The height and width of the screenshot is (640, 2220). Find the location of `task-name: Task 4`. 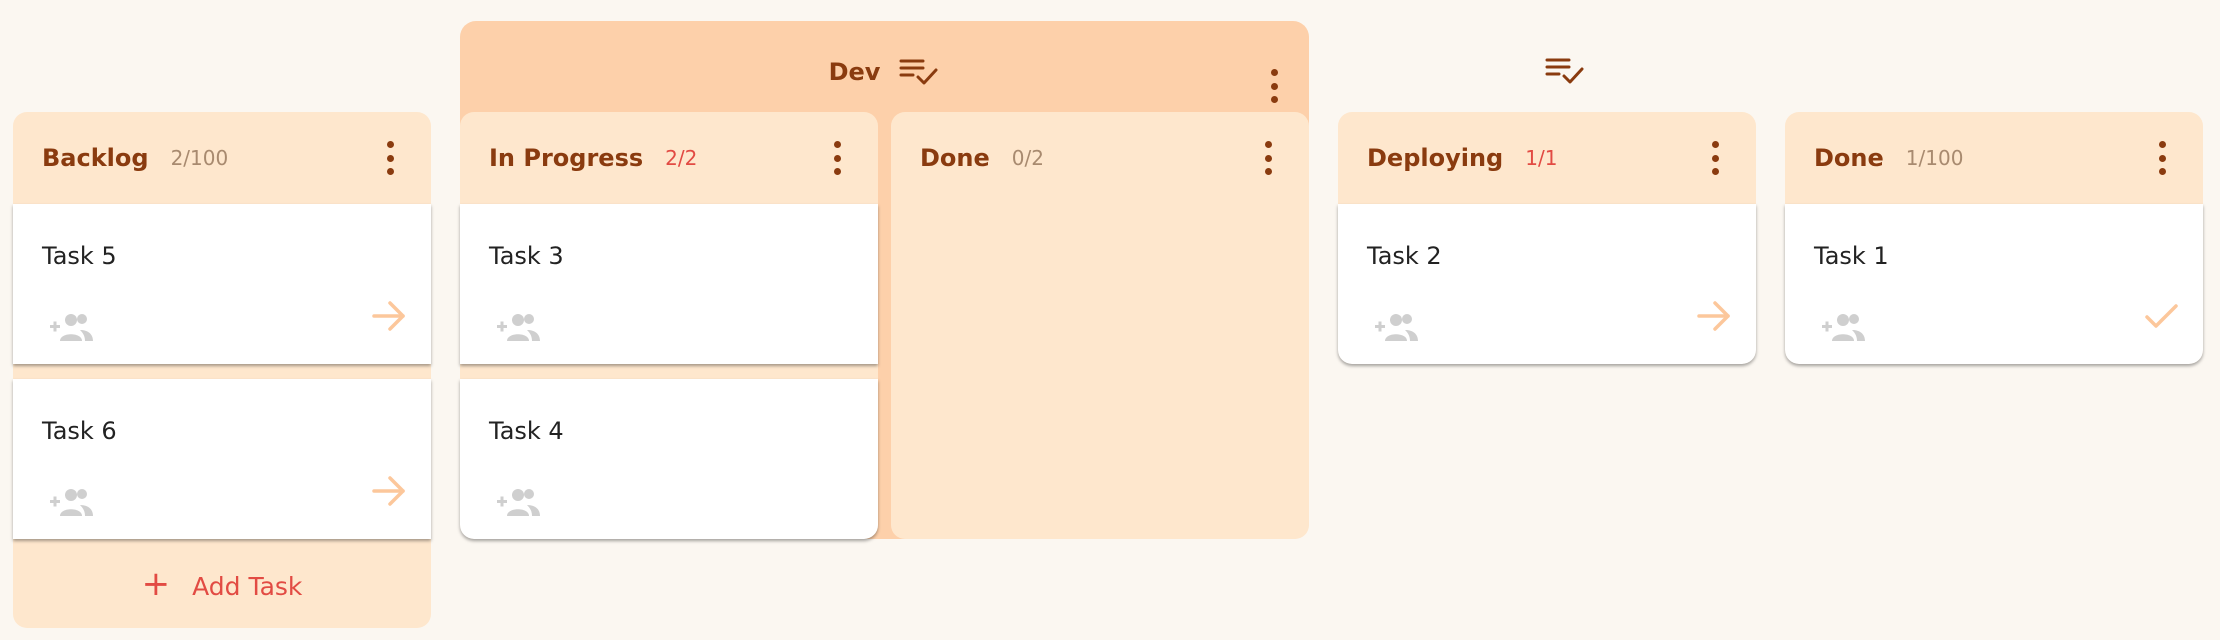

task-name: Task 4 is located at coordinates (526, 431).